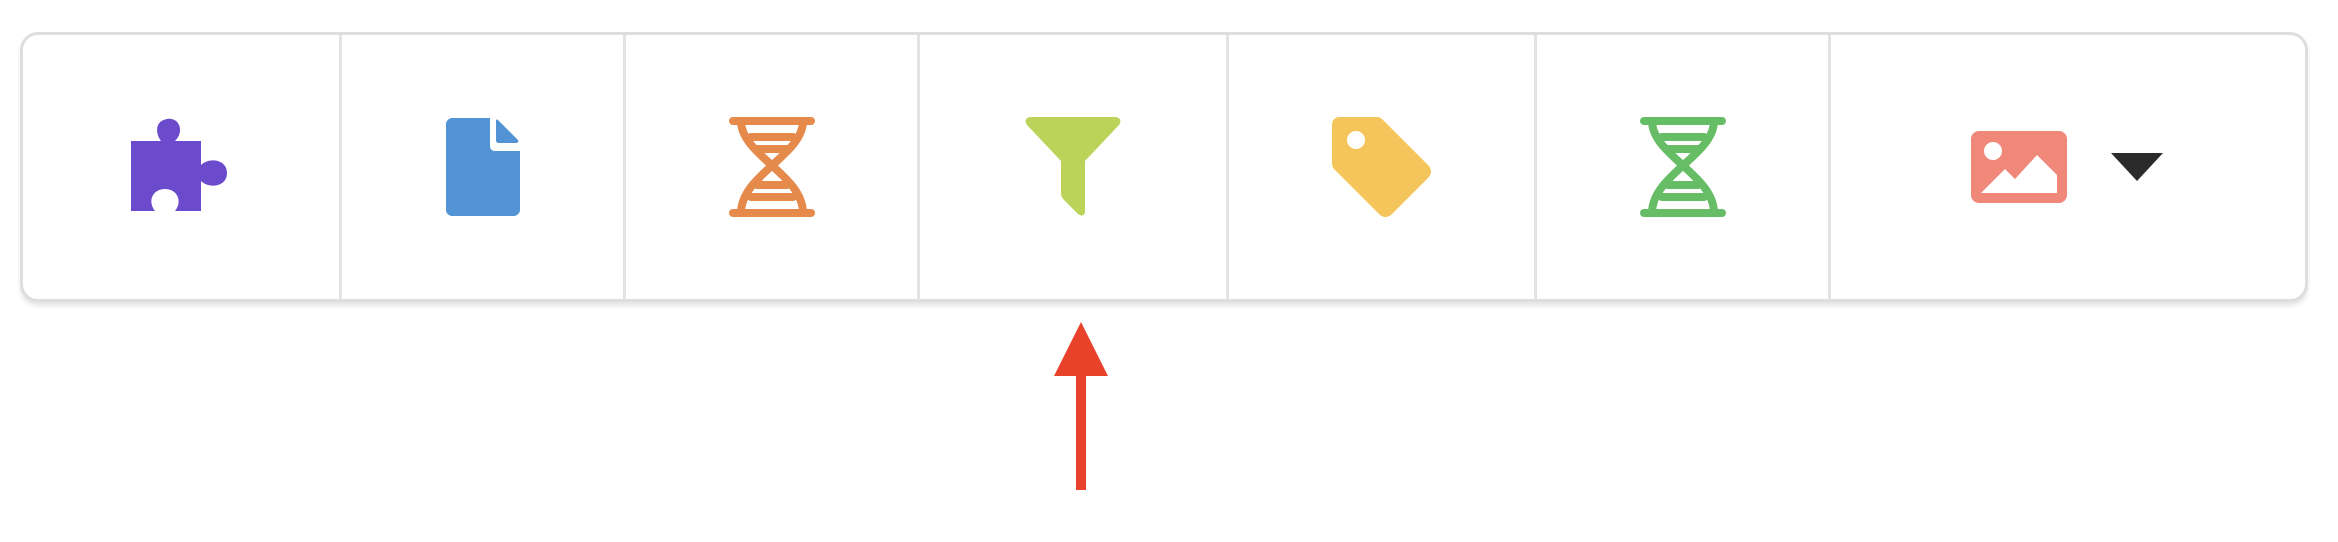 The image size is (2338, 542). I want to click on tag-tool-button, so click(1383, 167).